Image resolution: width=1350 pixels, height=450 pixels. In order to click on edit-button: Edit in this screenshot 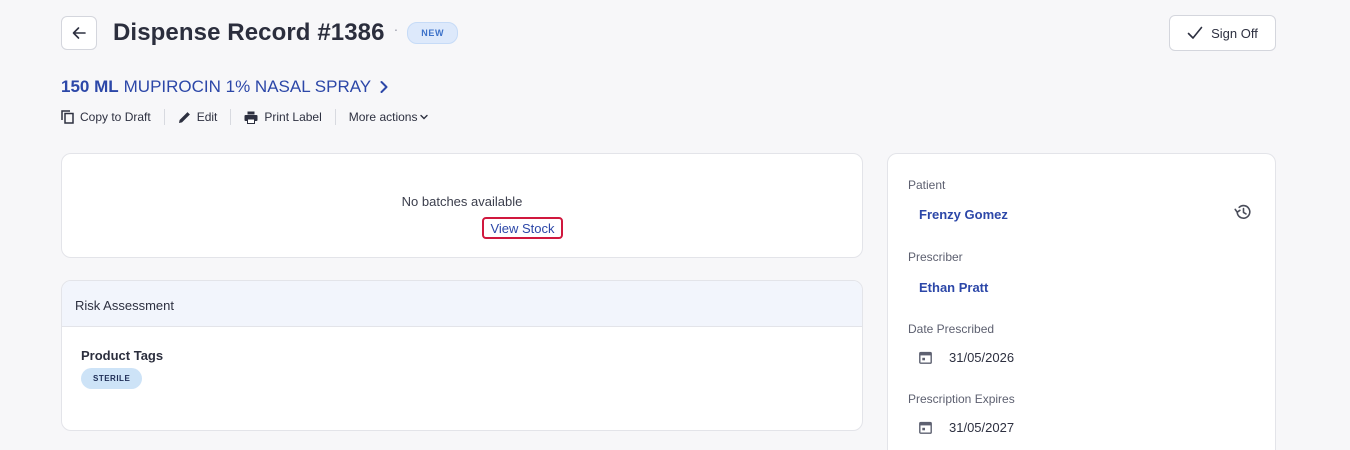, I will do `click(198, 117)`.